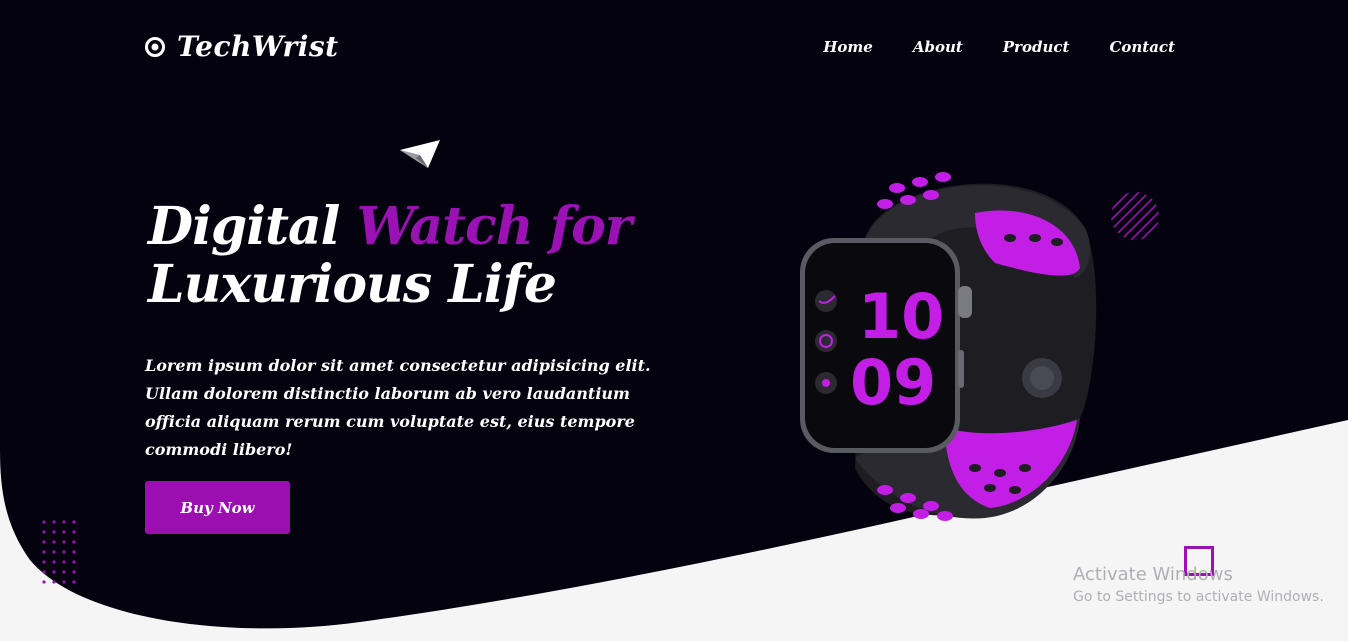 Image resolution: width=1348 pixels, height=641 pixels. I want to click on main-nav: Home About Product Contact, so click(999, 47).